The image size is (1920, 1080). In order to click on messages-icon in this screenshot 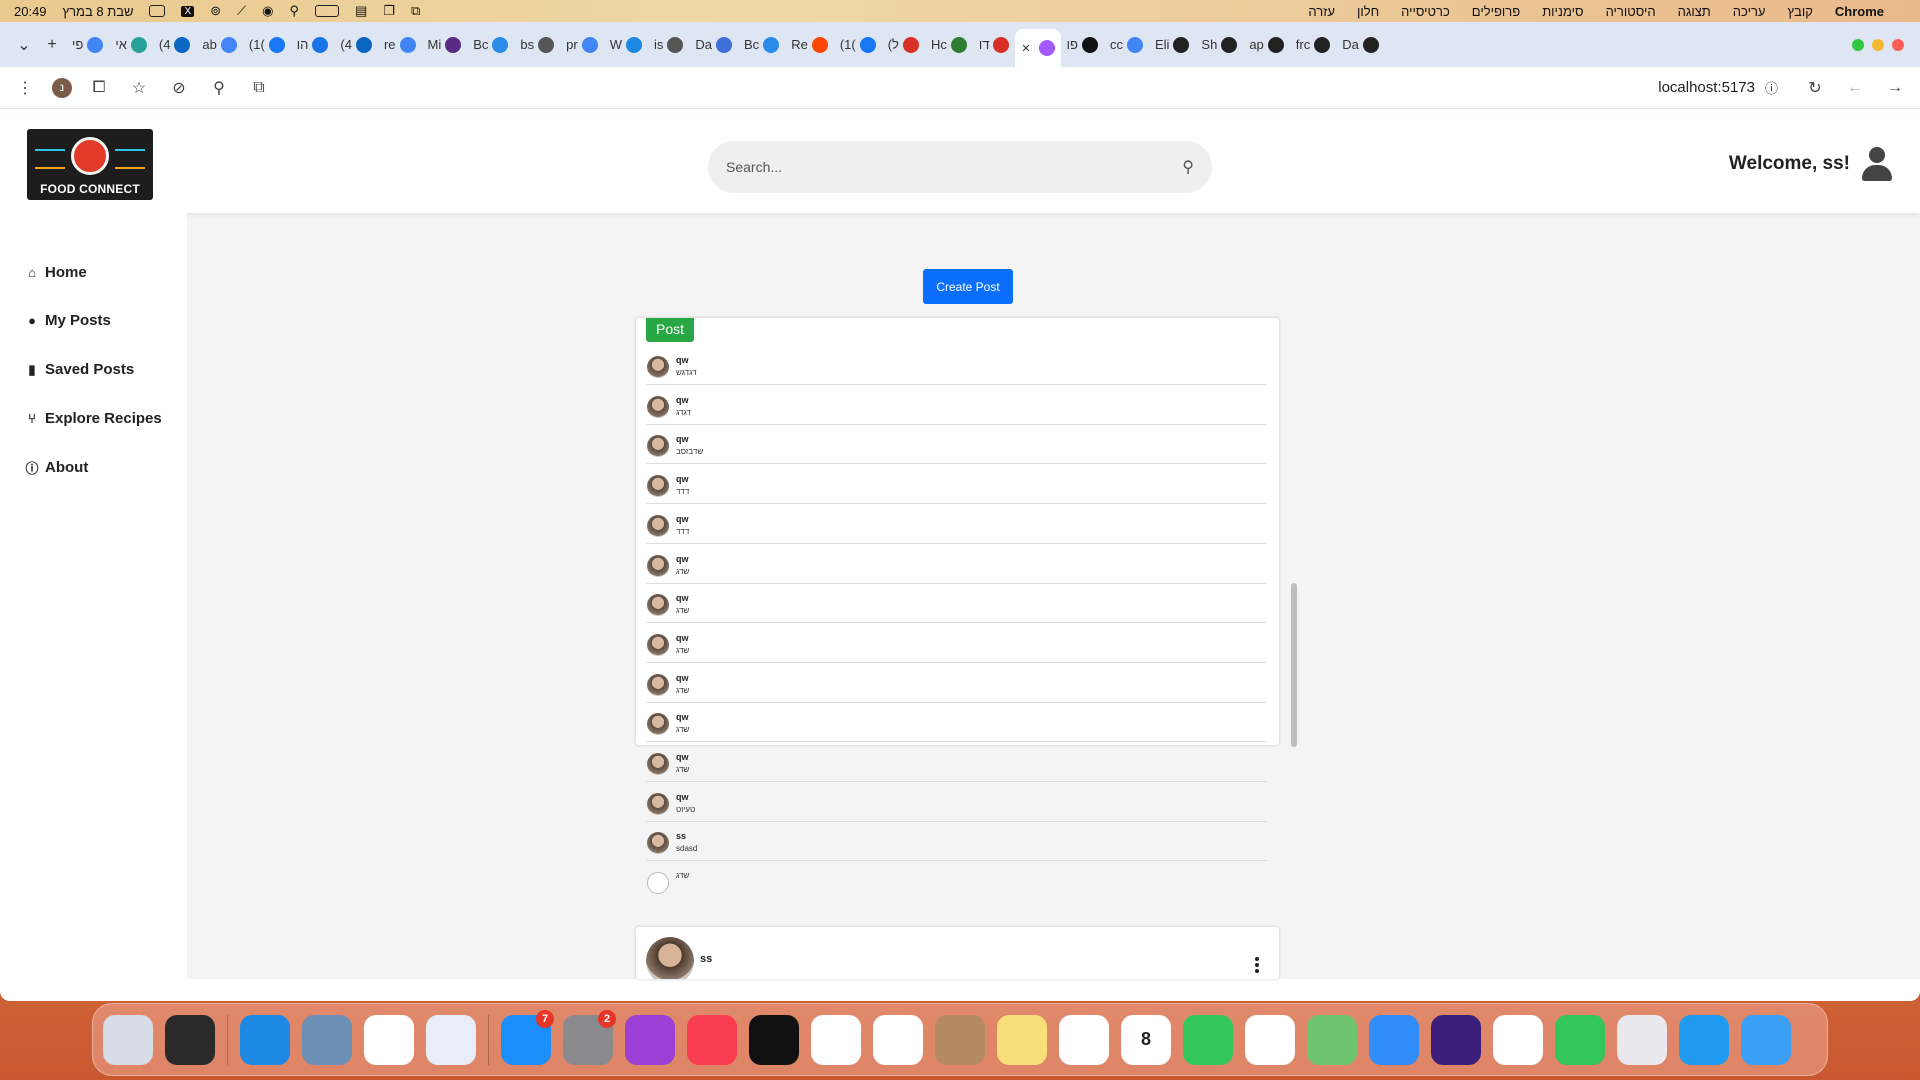, I will do `click(1580, 1039)`.